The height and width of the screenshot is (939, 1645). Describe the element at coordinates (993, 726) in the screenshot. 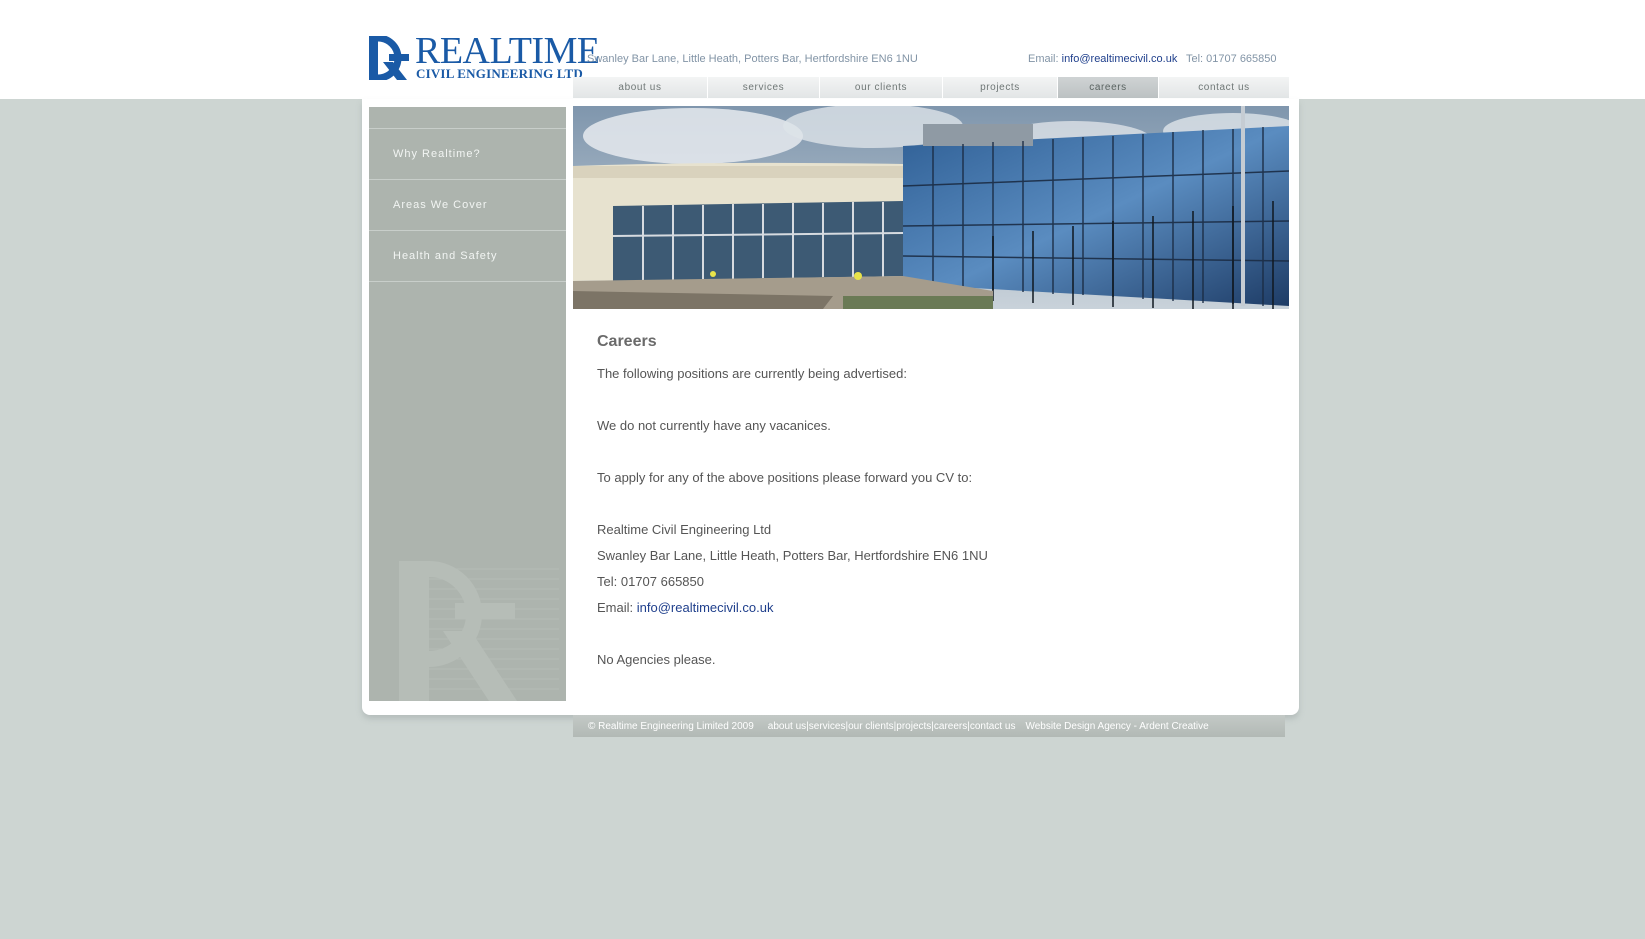

I see `footer-link-contact-us: contact us` at that location.